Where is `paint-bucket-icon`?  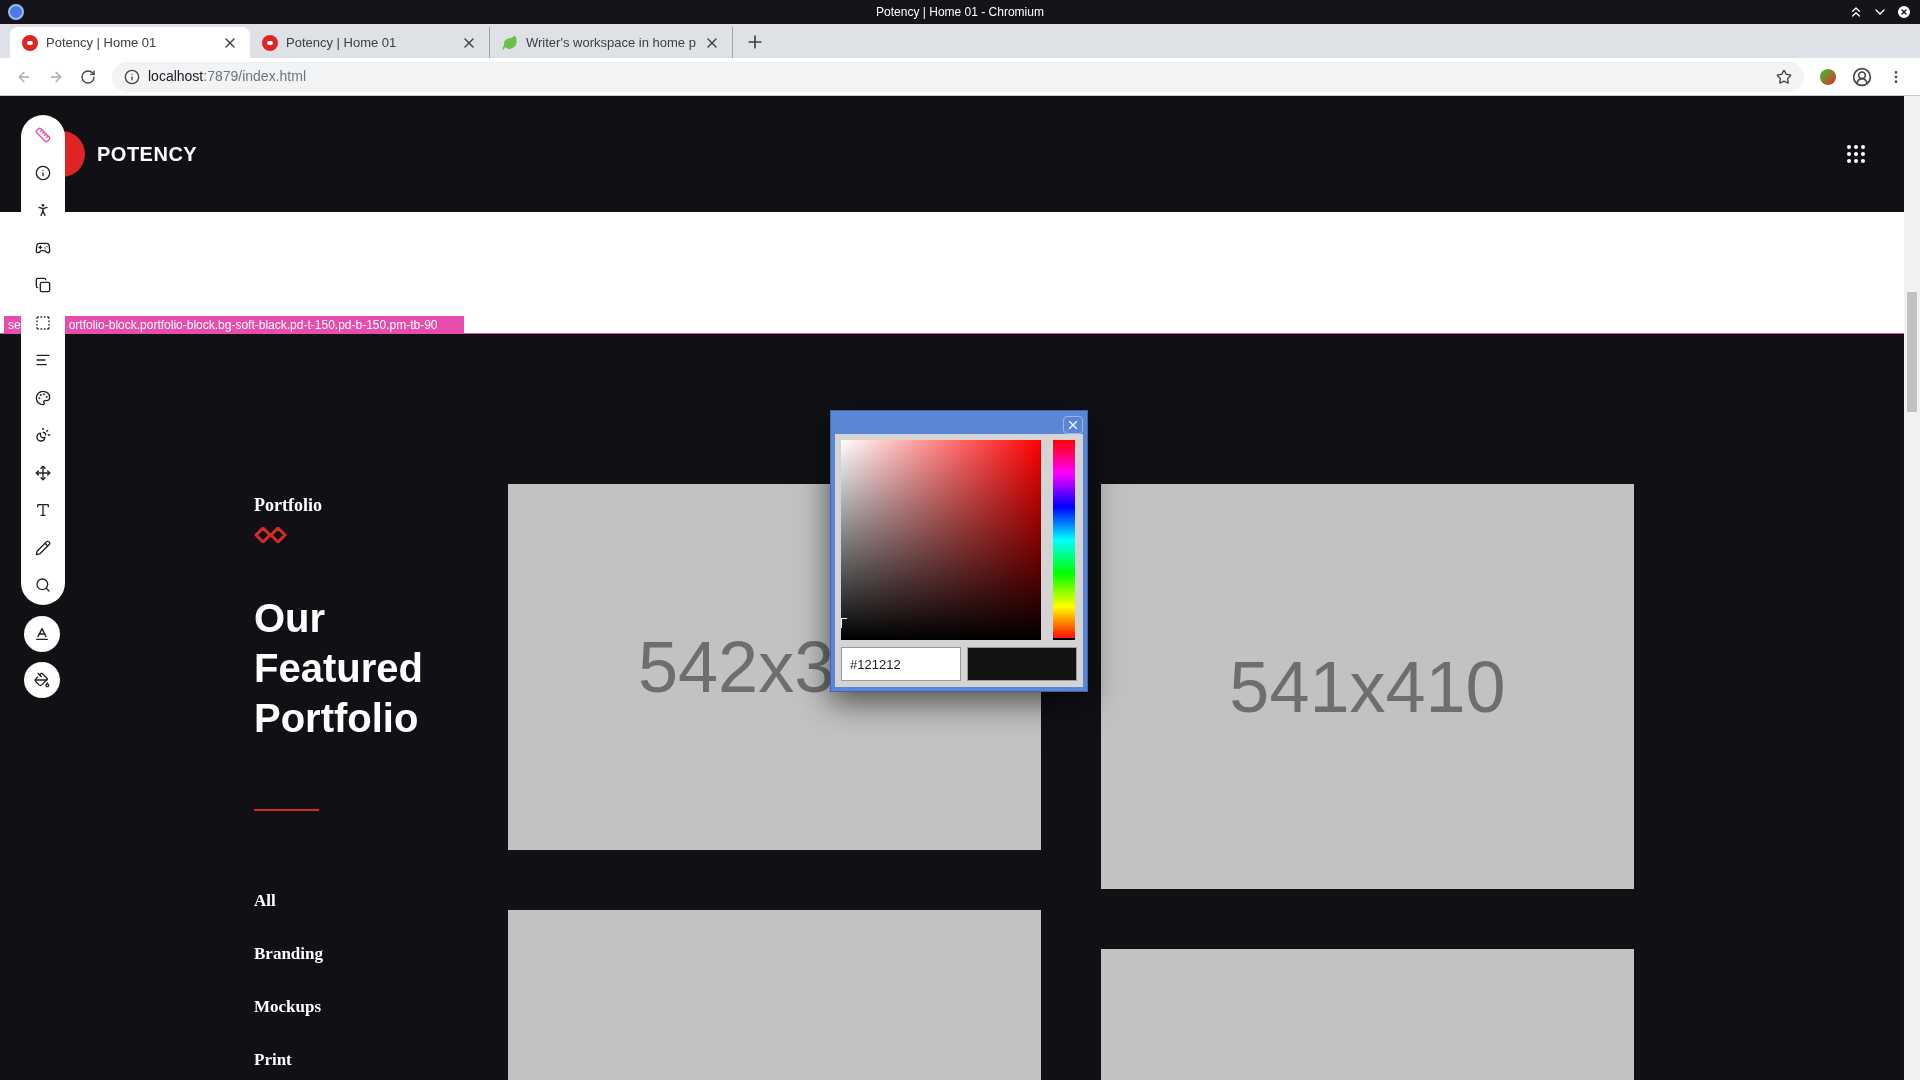 paint-bucket-icon is located at coordinates (42, 680).